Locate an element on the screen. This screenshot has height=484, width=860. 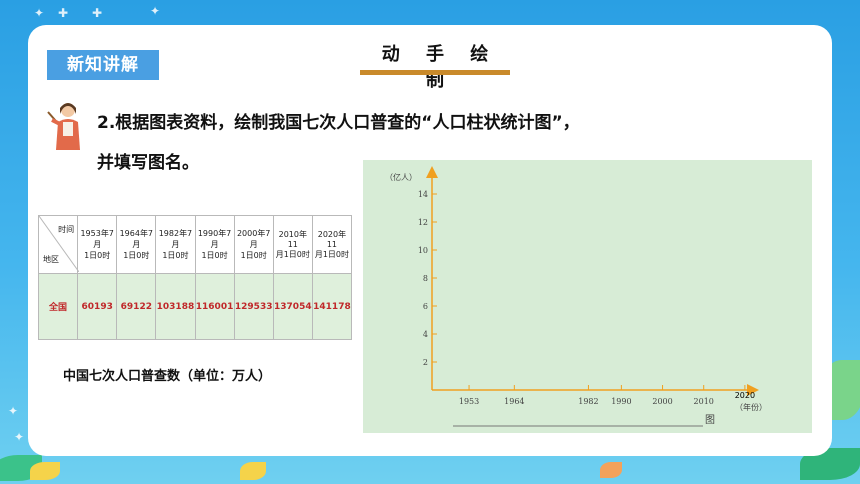
table-header-cell: 2010年11 月1日0时 is located at coordinates (292, 244).